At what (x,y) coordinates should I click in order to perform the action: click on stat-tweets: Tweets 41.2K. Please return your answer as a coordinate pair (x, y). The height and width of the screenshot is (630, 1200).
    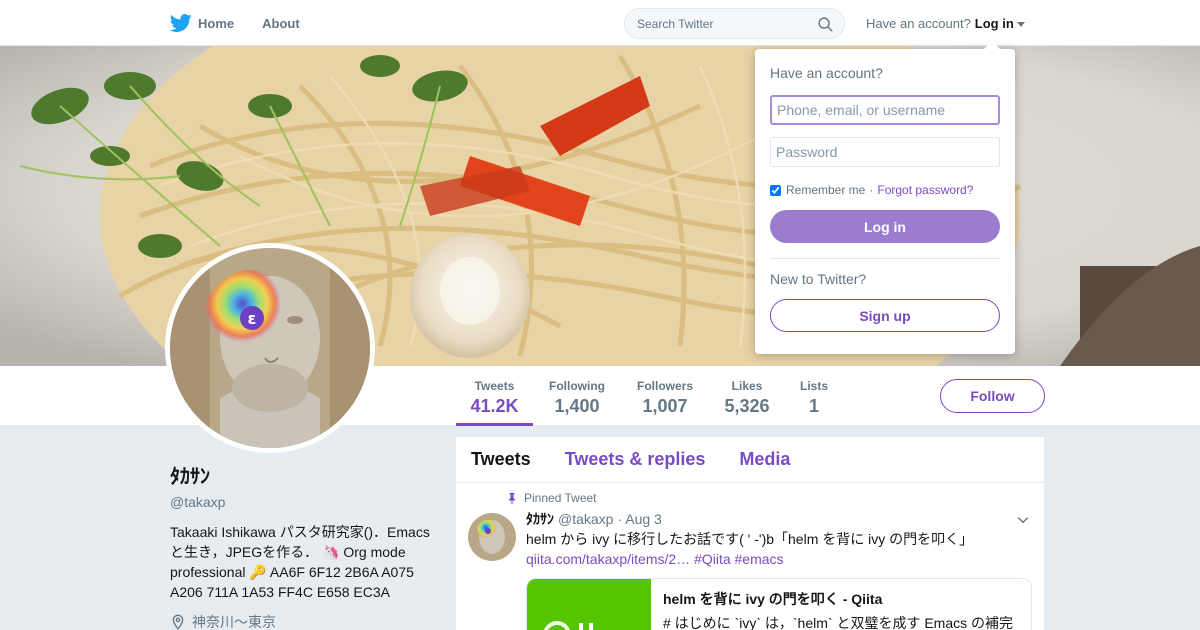
    Looking at the image, I should click on (494, 396).